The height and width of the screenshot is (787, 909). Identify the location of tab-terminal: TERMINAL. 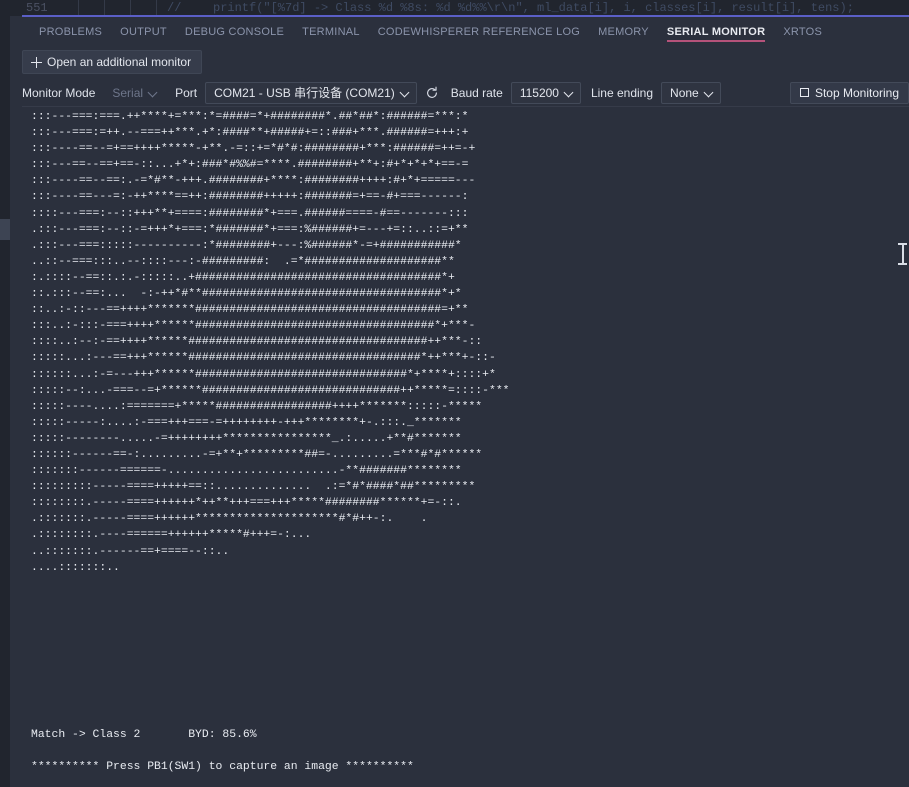
(331, 31).